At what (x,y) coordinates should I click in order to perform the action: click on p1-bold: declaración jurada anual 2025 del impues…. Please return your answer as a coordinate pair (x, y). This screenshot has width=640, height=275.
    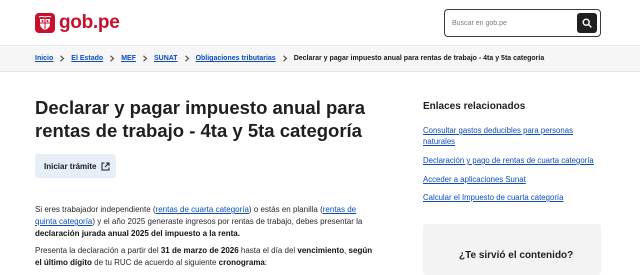
    Looking at the image, I should click on (137, 233).